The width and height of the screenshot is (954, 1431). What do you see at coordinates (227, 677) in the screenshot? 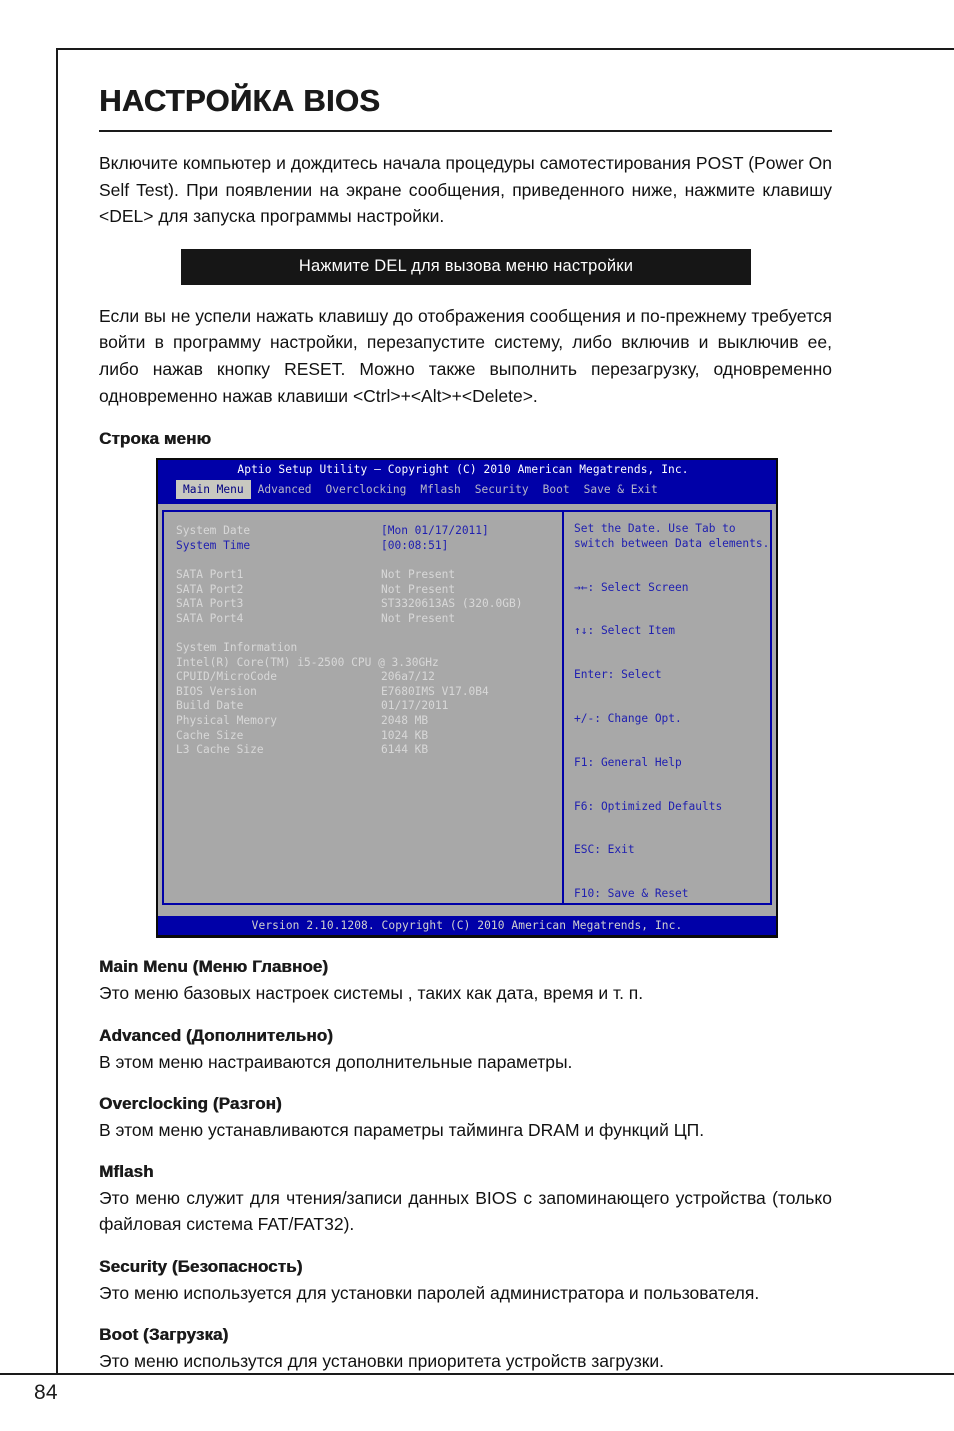
I see `bios-label-cpuid: CPUID/MicroCode` at bounding box center [227, 677].